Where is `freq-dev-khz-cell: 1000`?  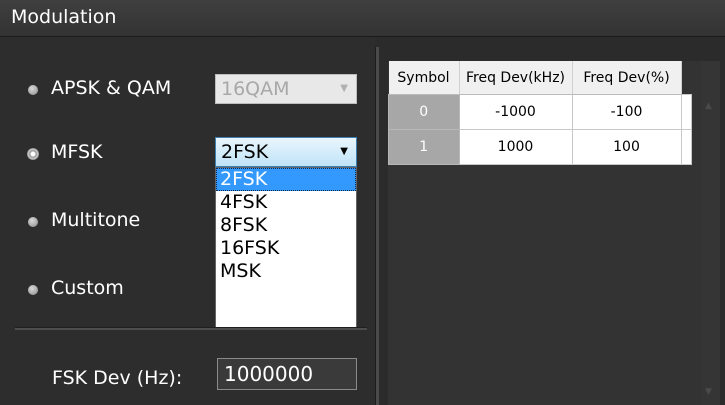 freq-dev-khz-cell: 1000 is located at coordinates (515, 147).